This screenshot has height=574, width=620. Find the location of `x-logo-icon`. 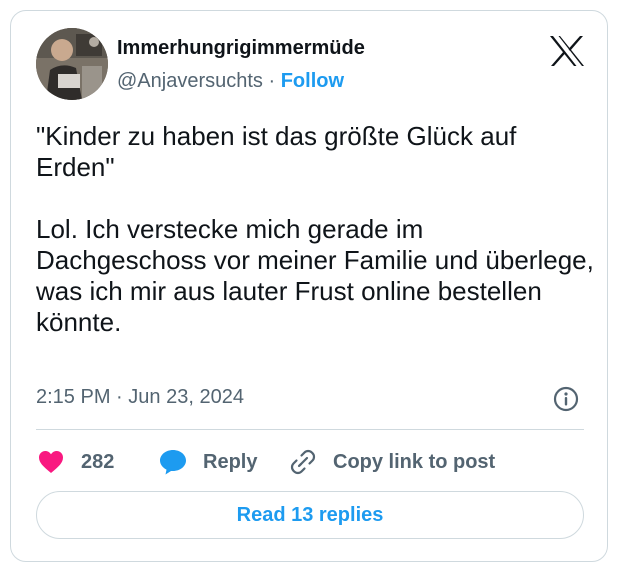

x-logo-icon is located at coordinates (567, 51).